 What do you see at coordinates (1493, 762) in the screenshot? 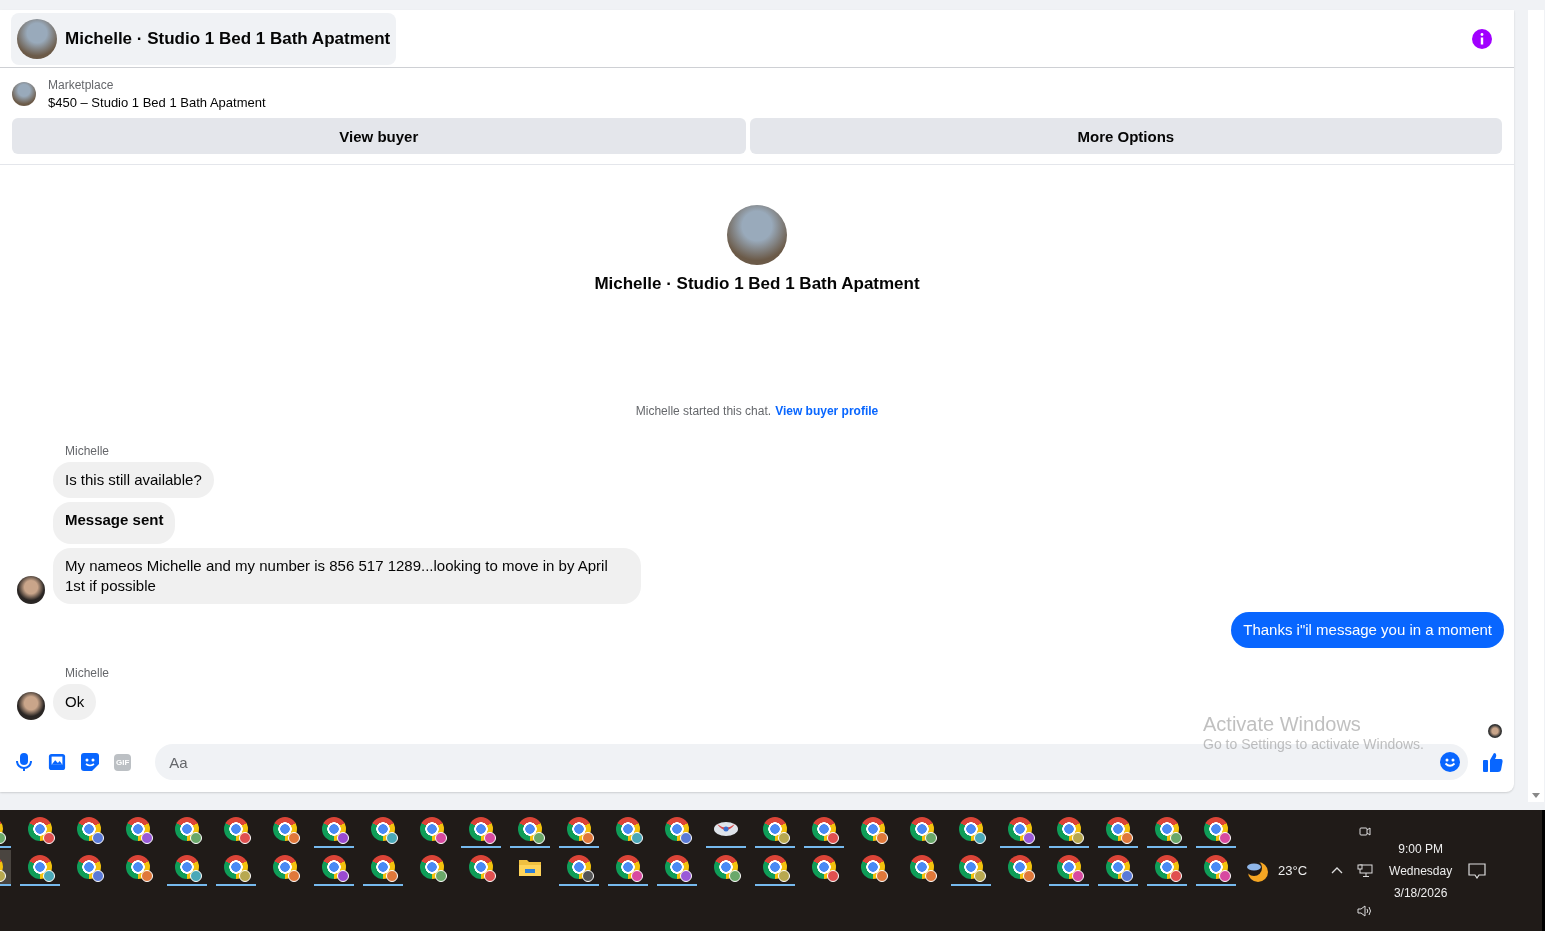
I see `thumbs-up-icon` at bounding box center [1493, 762].